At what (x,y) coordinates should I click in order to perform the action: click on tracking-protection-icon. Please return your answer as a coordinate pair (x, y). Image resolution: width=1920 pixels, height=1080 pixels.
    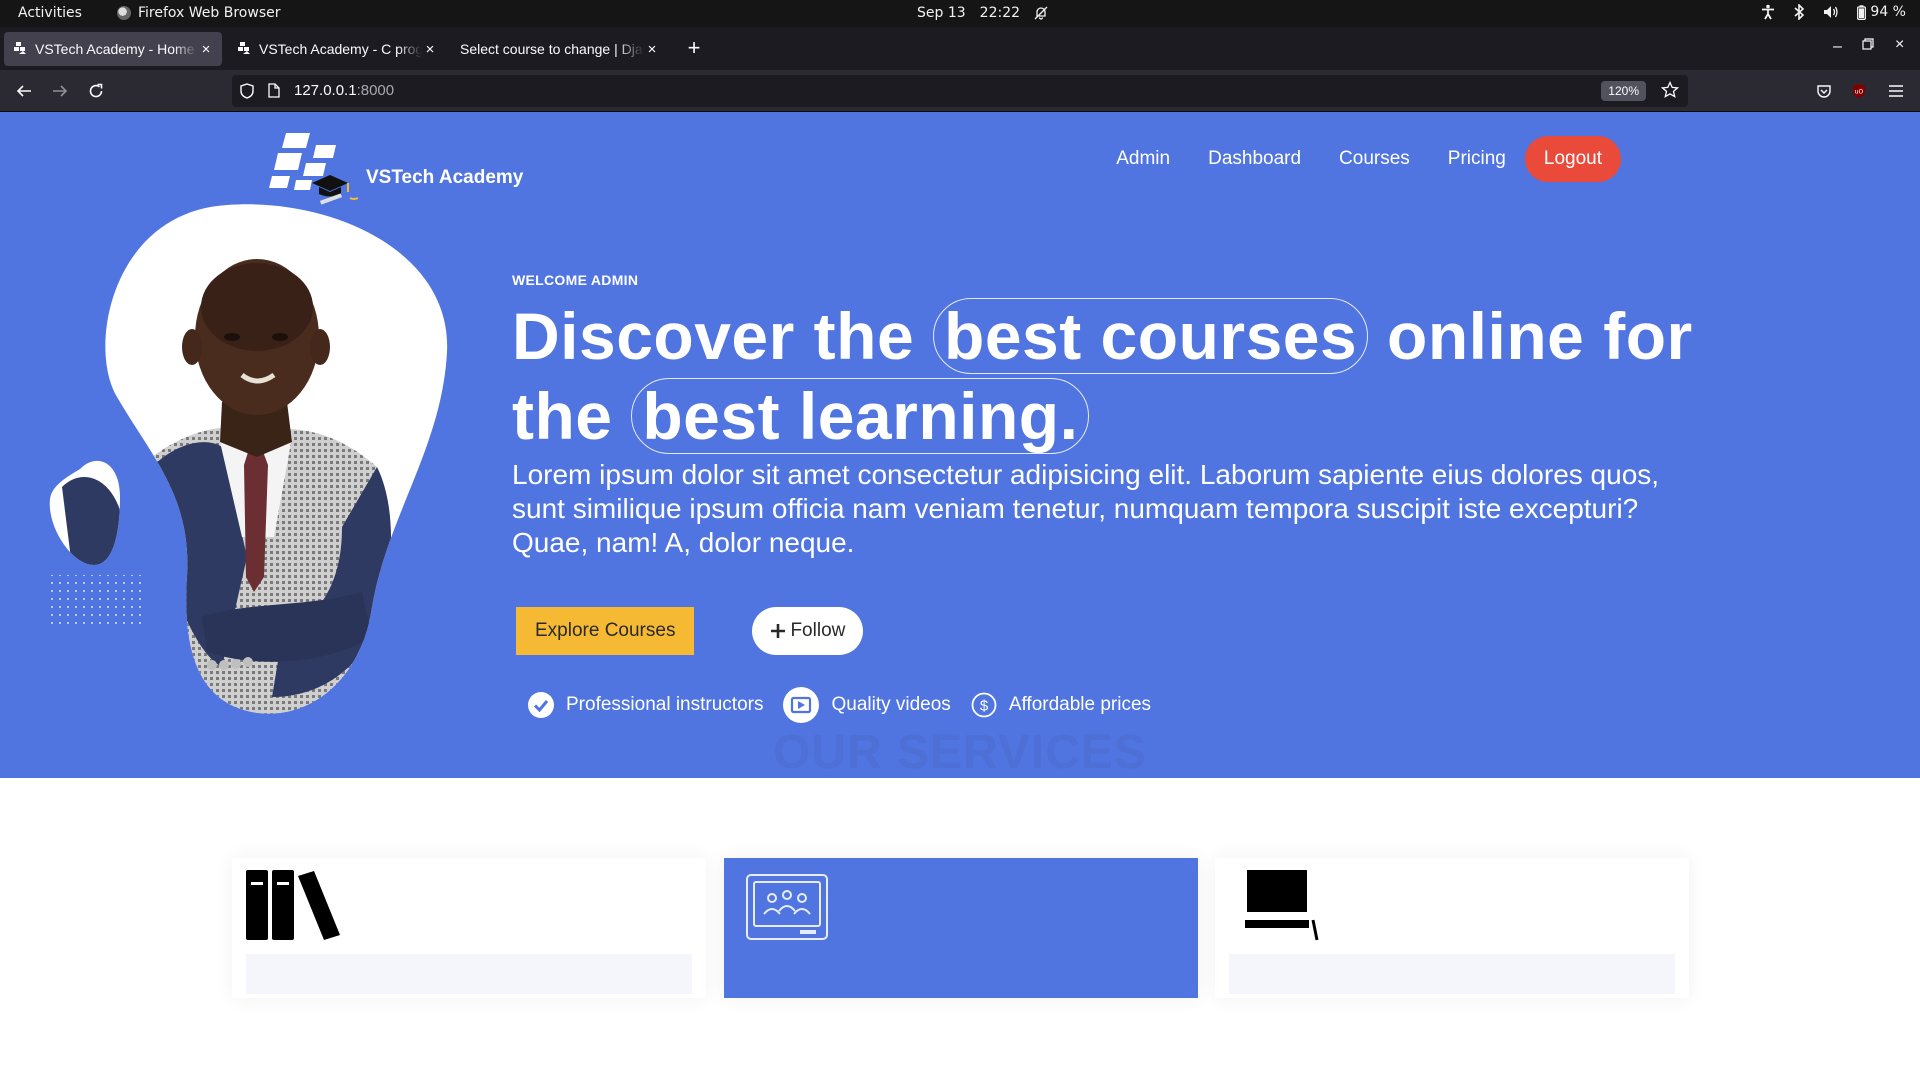
    Looking at the image, I should click on (247, 93).